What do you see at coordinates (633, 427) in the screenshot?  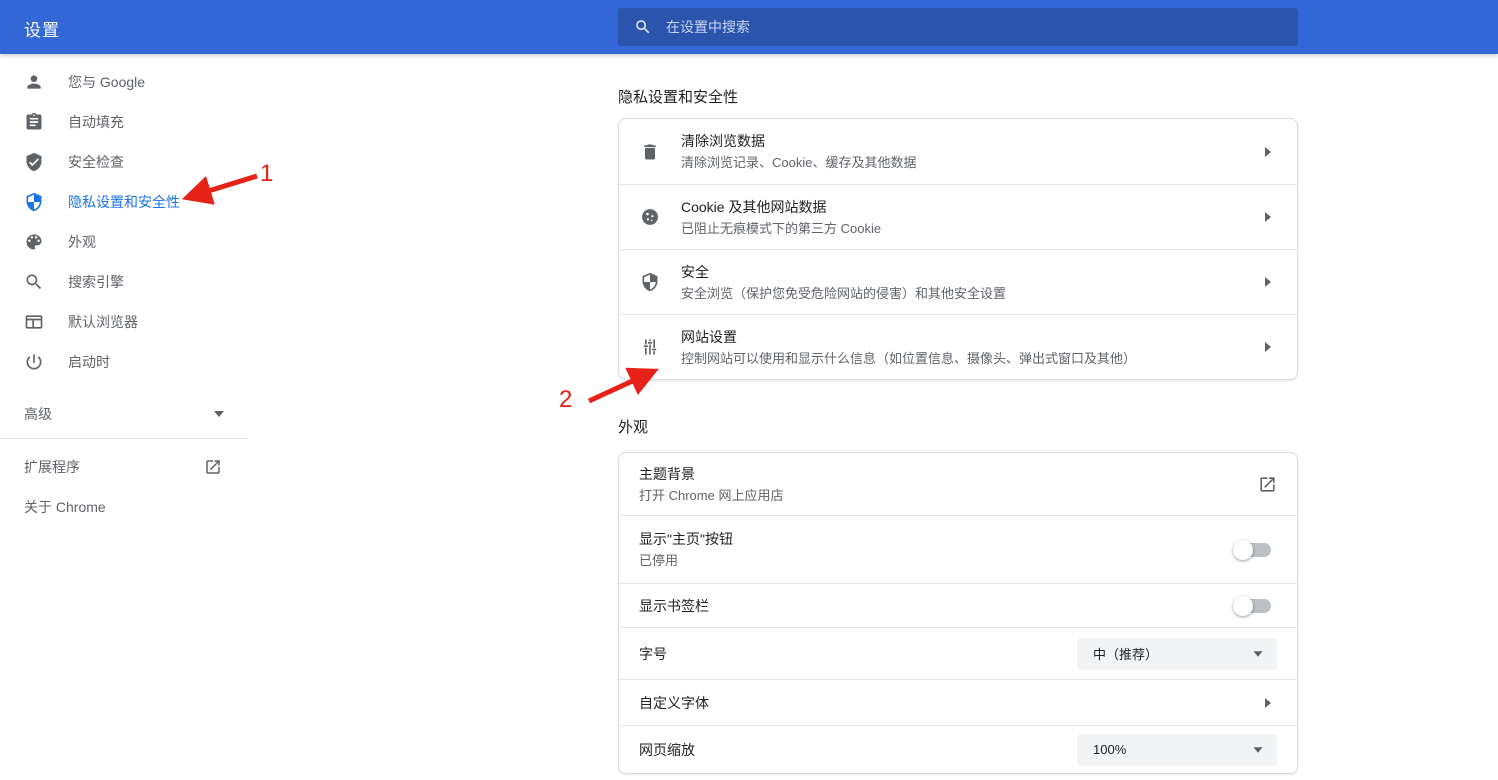 I see `appearance-section-title: 外观` at bounding box center [633, 427].